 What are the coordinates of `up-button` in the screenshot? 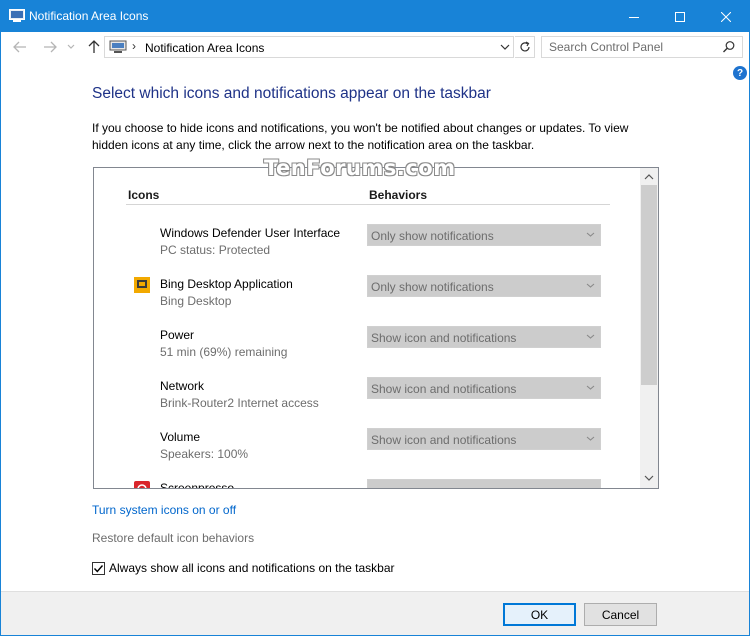 It's located at (94, 47).